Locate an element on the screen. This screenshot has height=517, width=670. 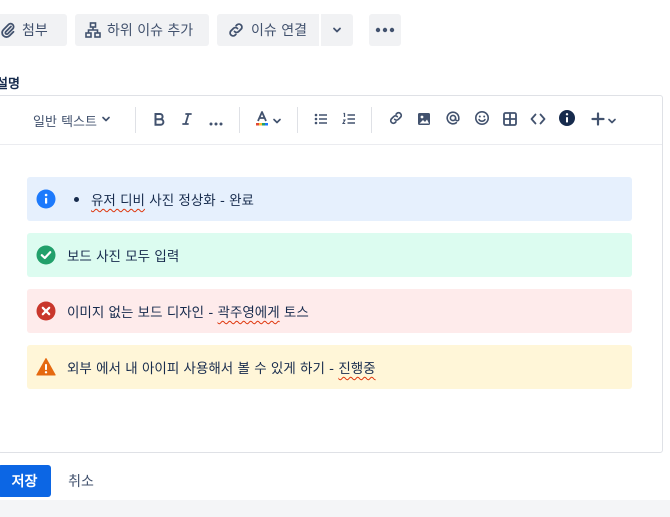
link-issue-label: 이슈 연결 is located at coordinates (279, 31).